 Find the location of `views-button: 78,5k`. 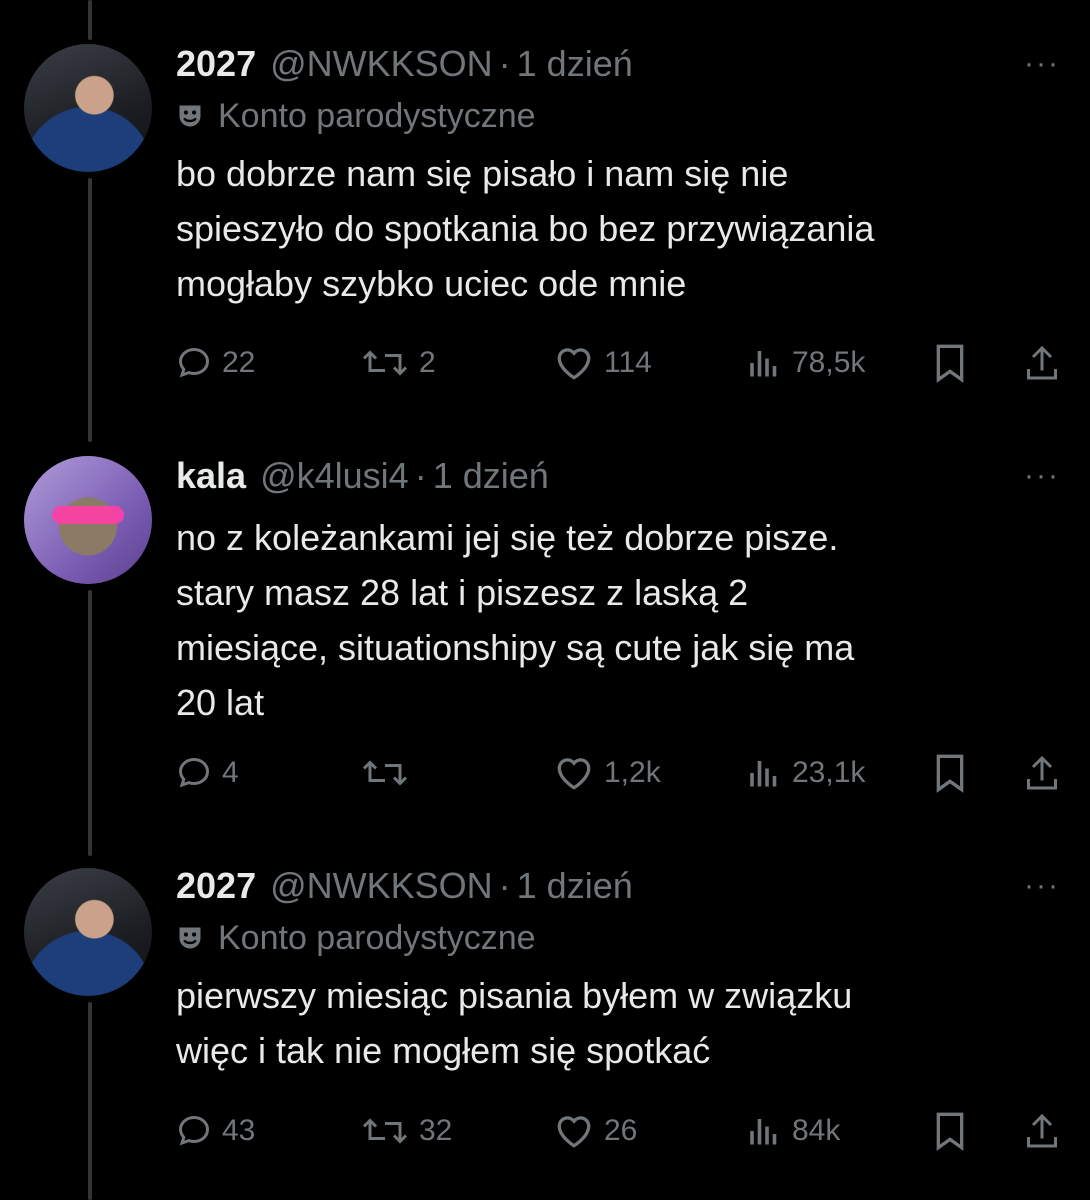

views-button: 78,5k is located at coordinates (805, 363).